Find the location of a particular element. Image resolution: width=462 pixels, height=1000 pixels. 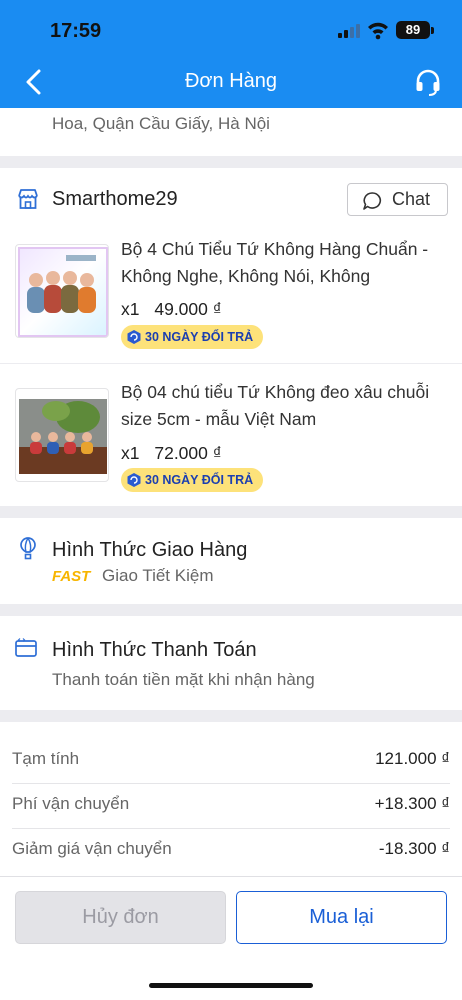

product-price: 49.000 ₫ is located at coordinates (188, 309).